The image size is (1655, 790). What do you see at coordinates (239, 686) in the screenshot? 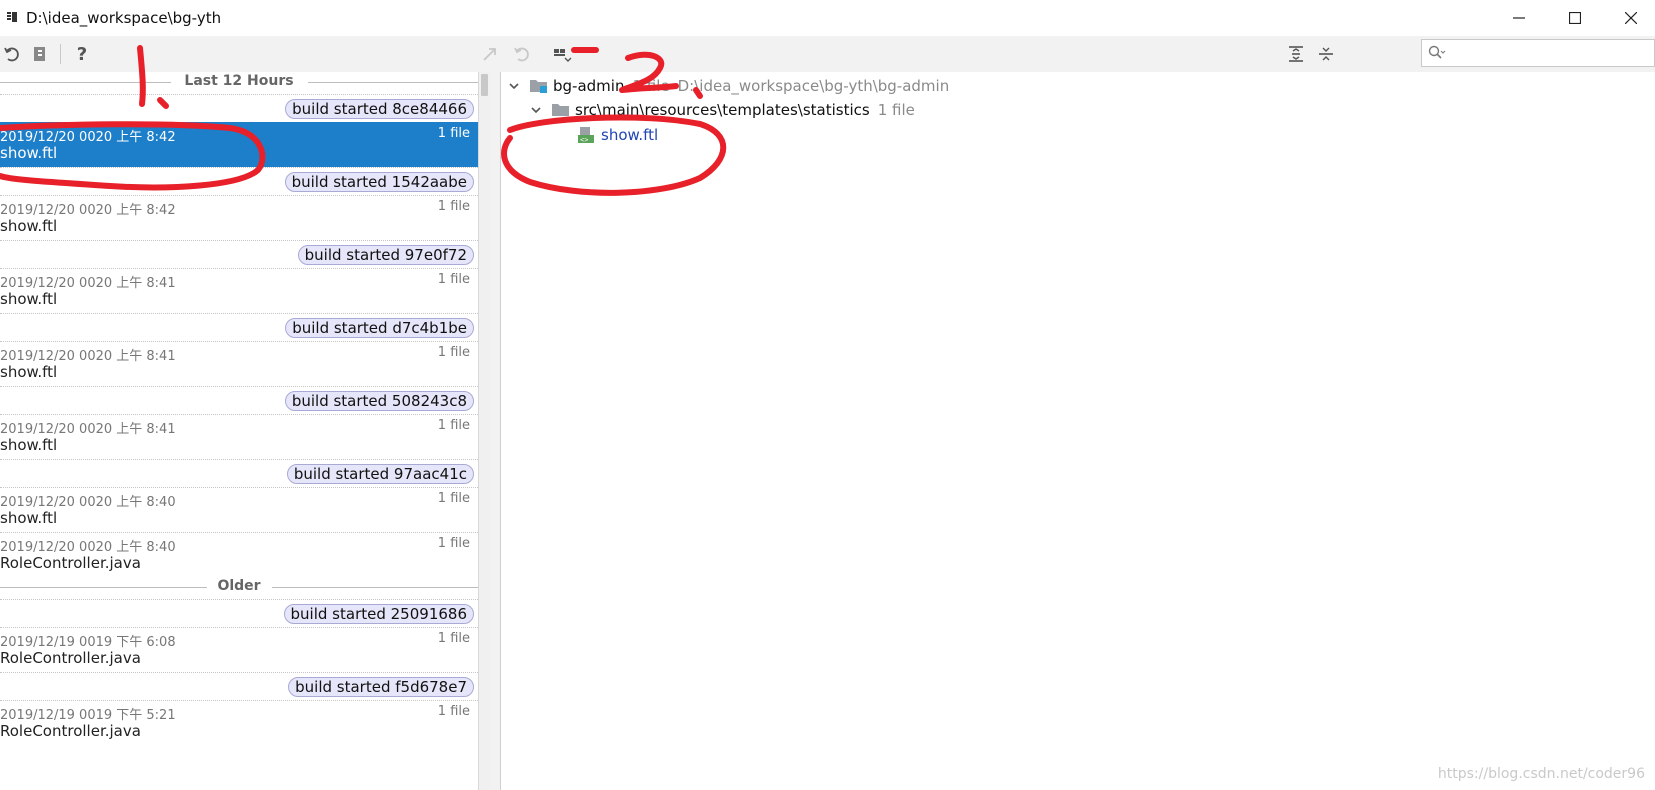
I see `build-entry: build started f5d678e7` at bounding box center [239, 686].